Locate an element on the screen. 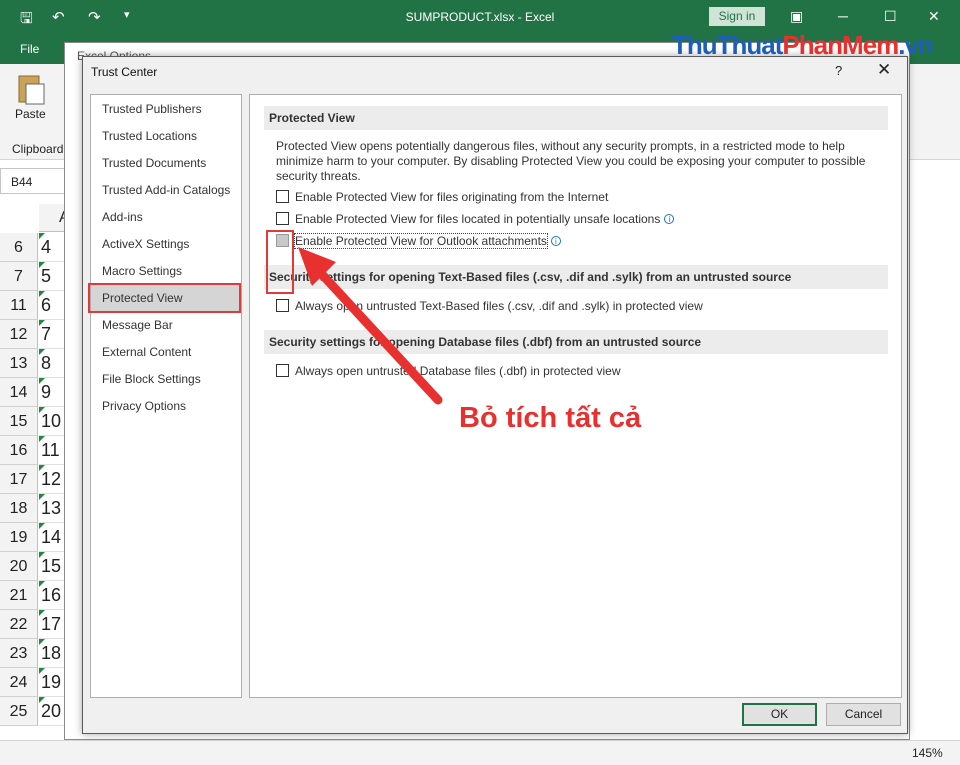  watermark-part3: .vn is located at coordinates (916, 45).